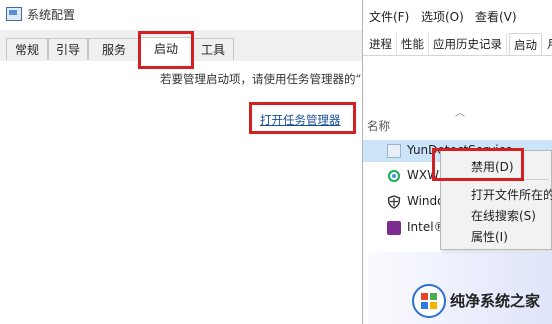 This screenshot has height=324, width=552. Describe the element at coordinates (426, 201) in the screenshot. I see `startup-row-name: Windo` at that location.